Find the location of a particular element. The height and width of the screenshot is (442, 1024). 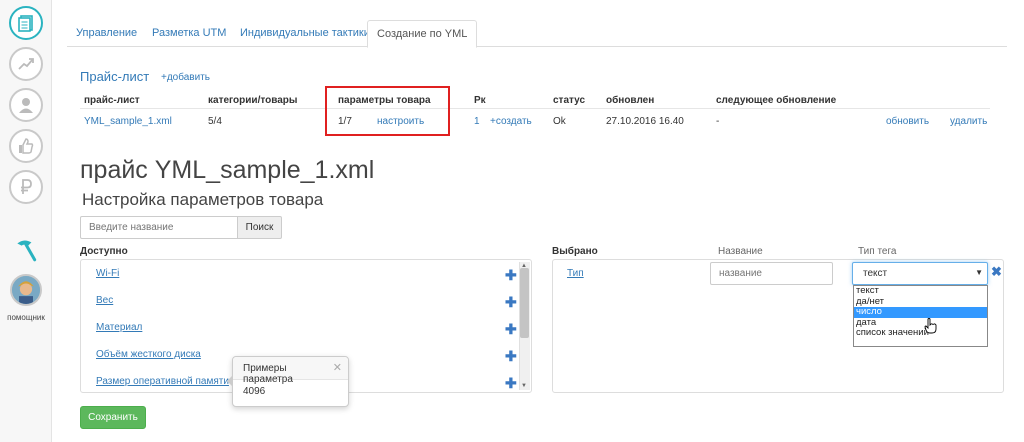

user-icon is located at coordinates (26, 105).